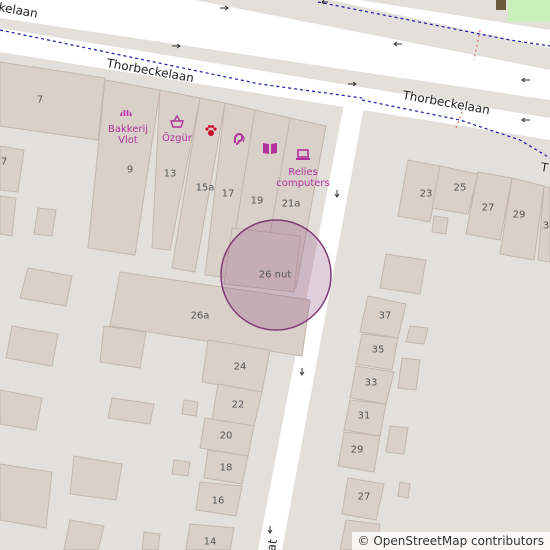 The height and width of the screenshot is (550, 550). Describe the element at coordinates (238, 139) in the screenshot. I see `hearing-aid-icon` at that location.